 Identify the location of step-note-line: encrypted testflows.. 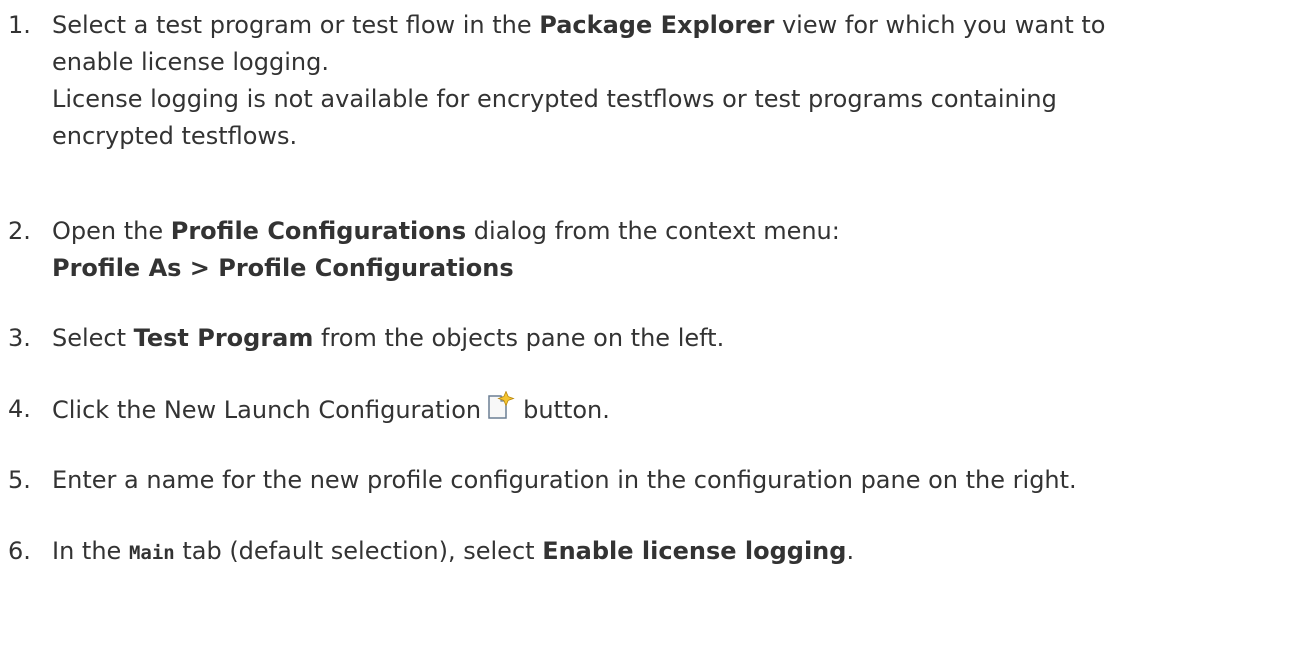
(175, 136).